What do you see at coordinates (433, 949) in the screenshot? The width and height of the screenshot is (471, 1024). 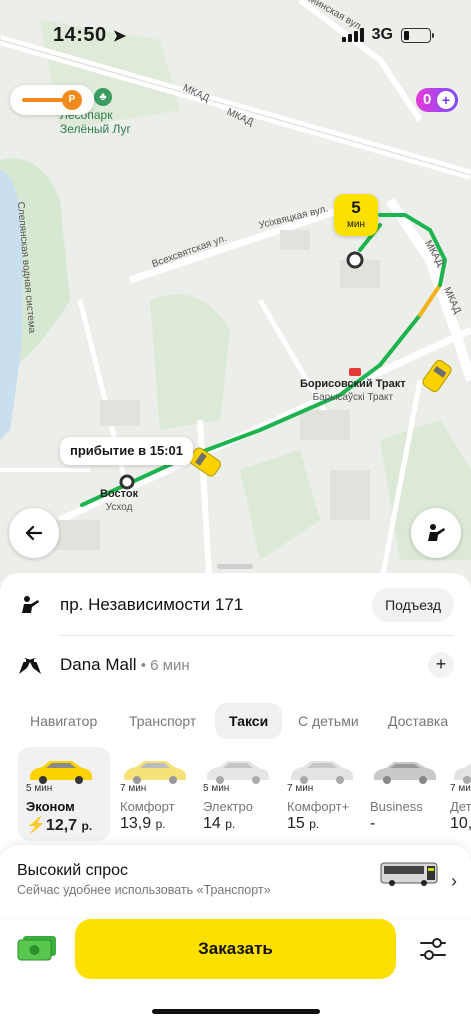 I see `settings-sliders-icon` at bounding box center [433, 949].